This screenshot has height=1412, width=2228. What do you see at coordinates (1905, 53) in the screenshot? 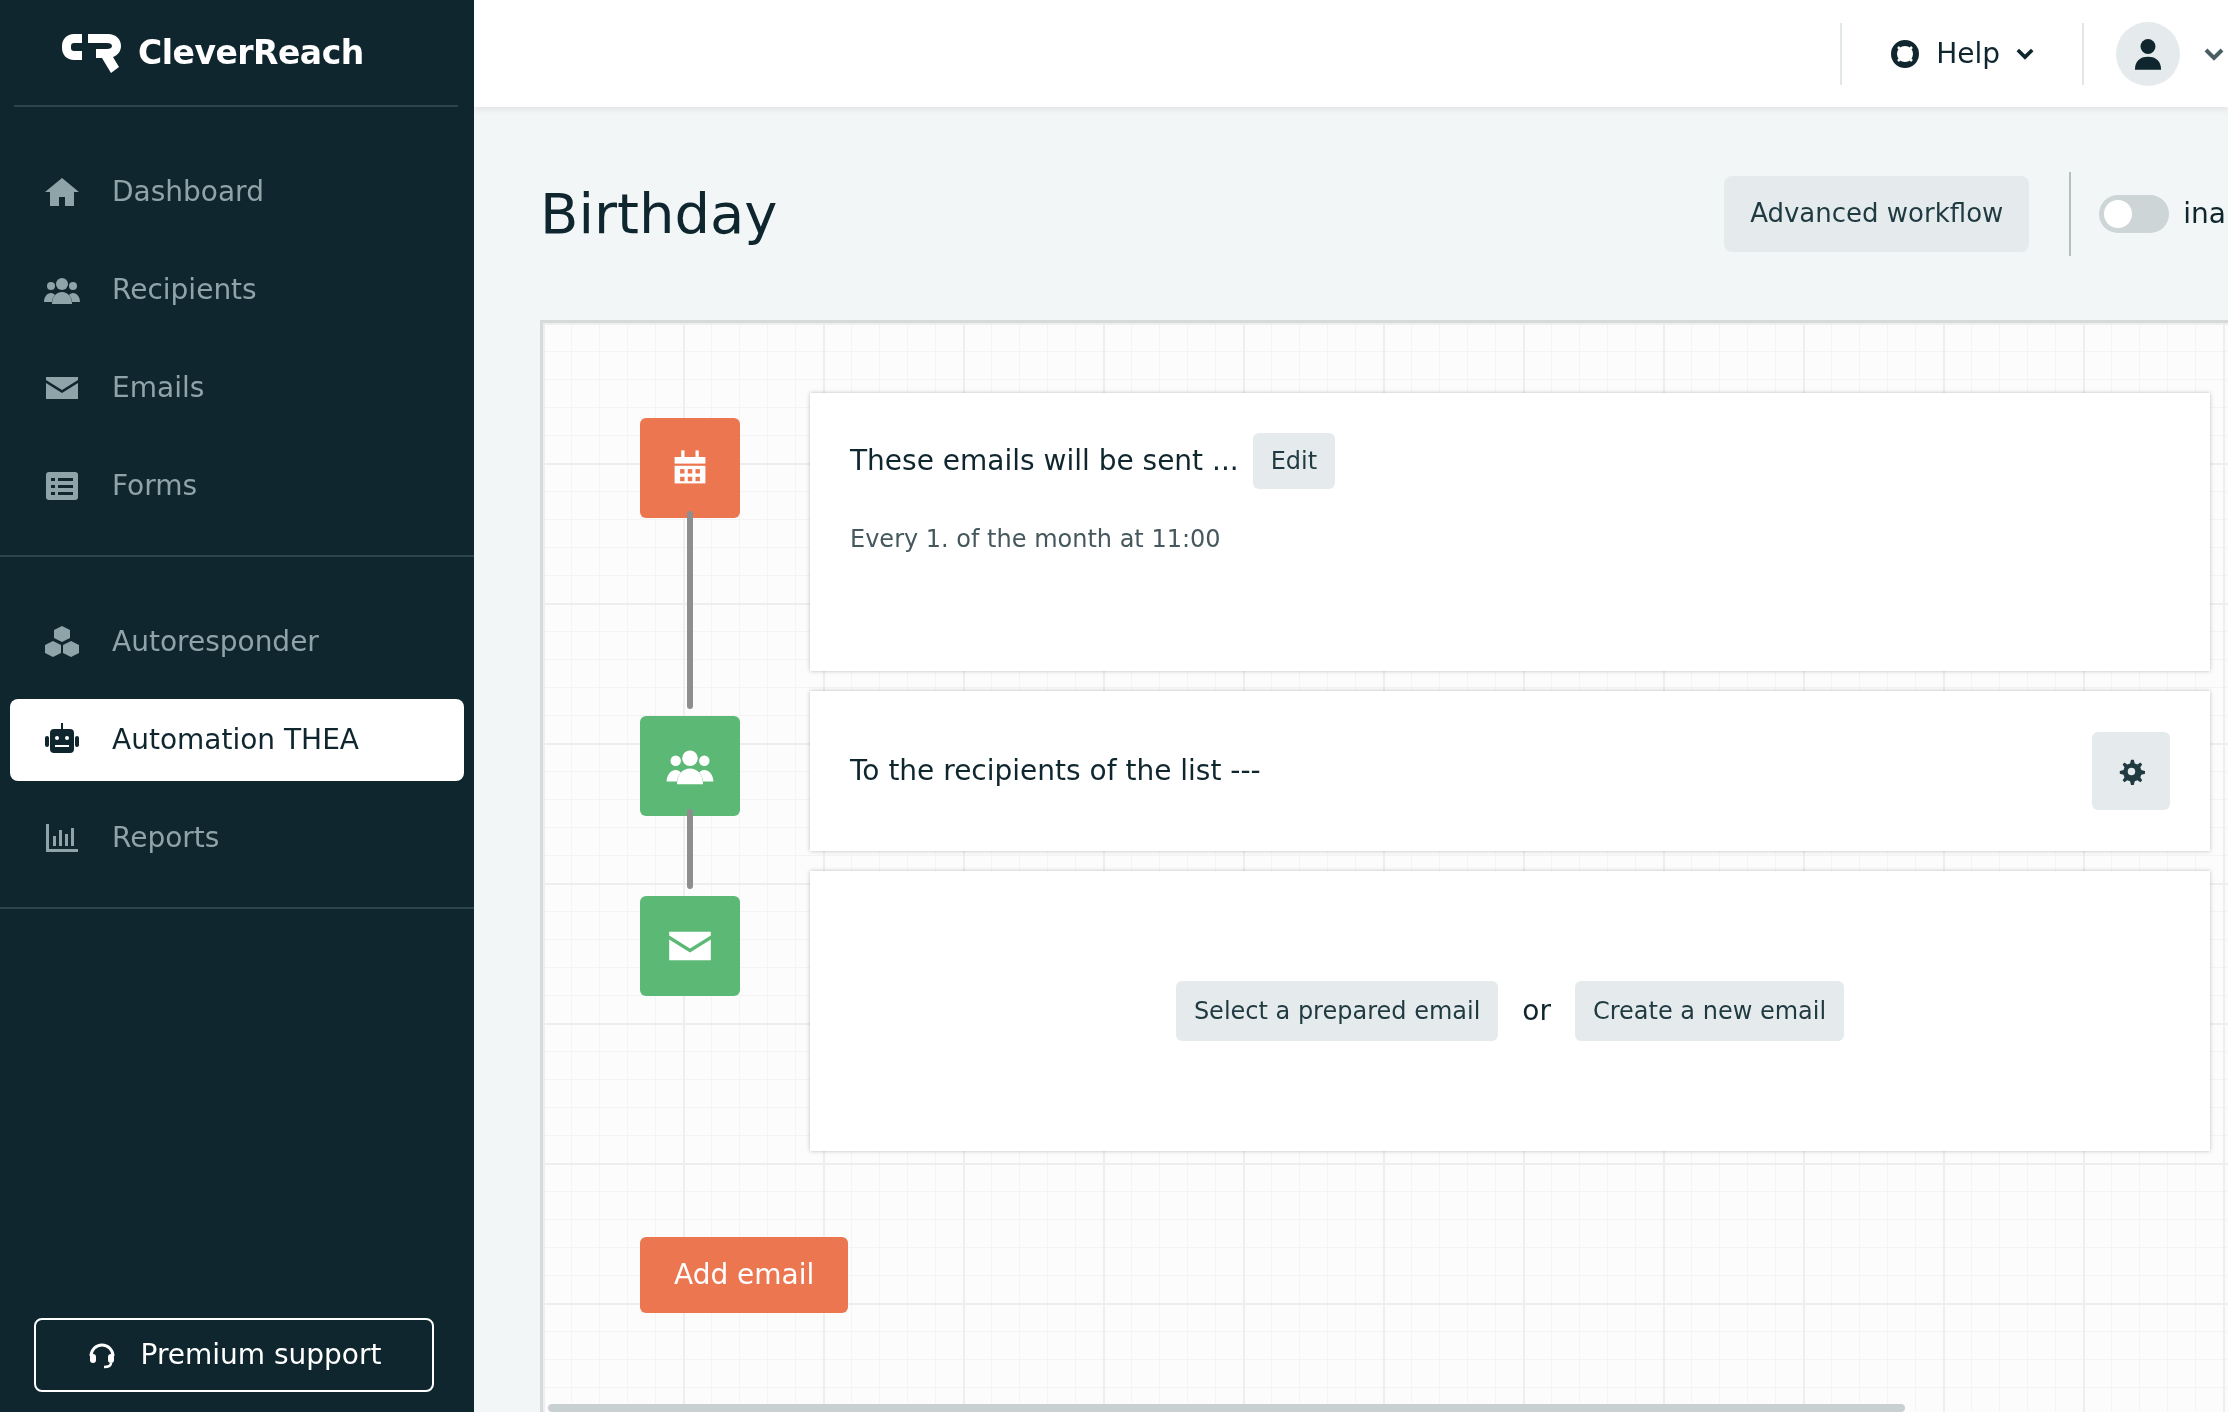
I see `lifebuoy-icon` at bounding box center [1905, 53].